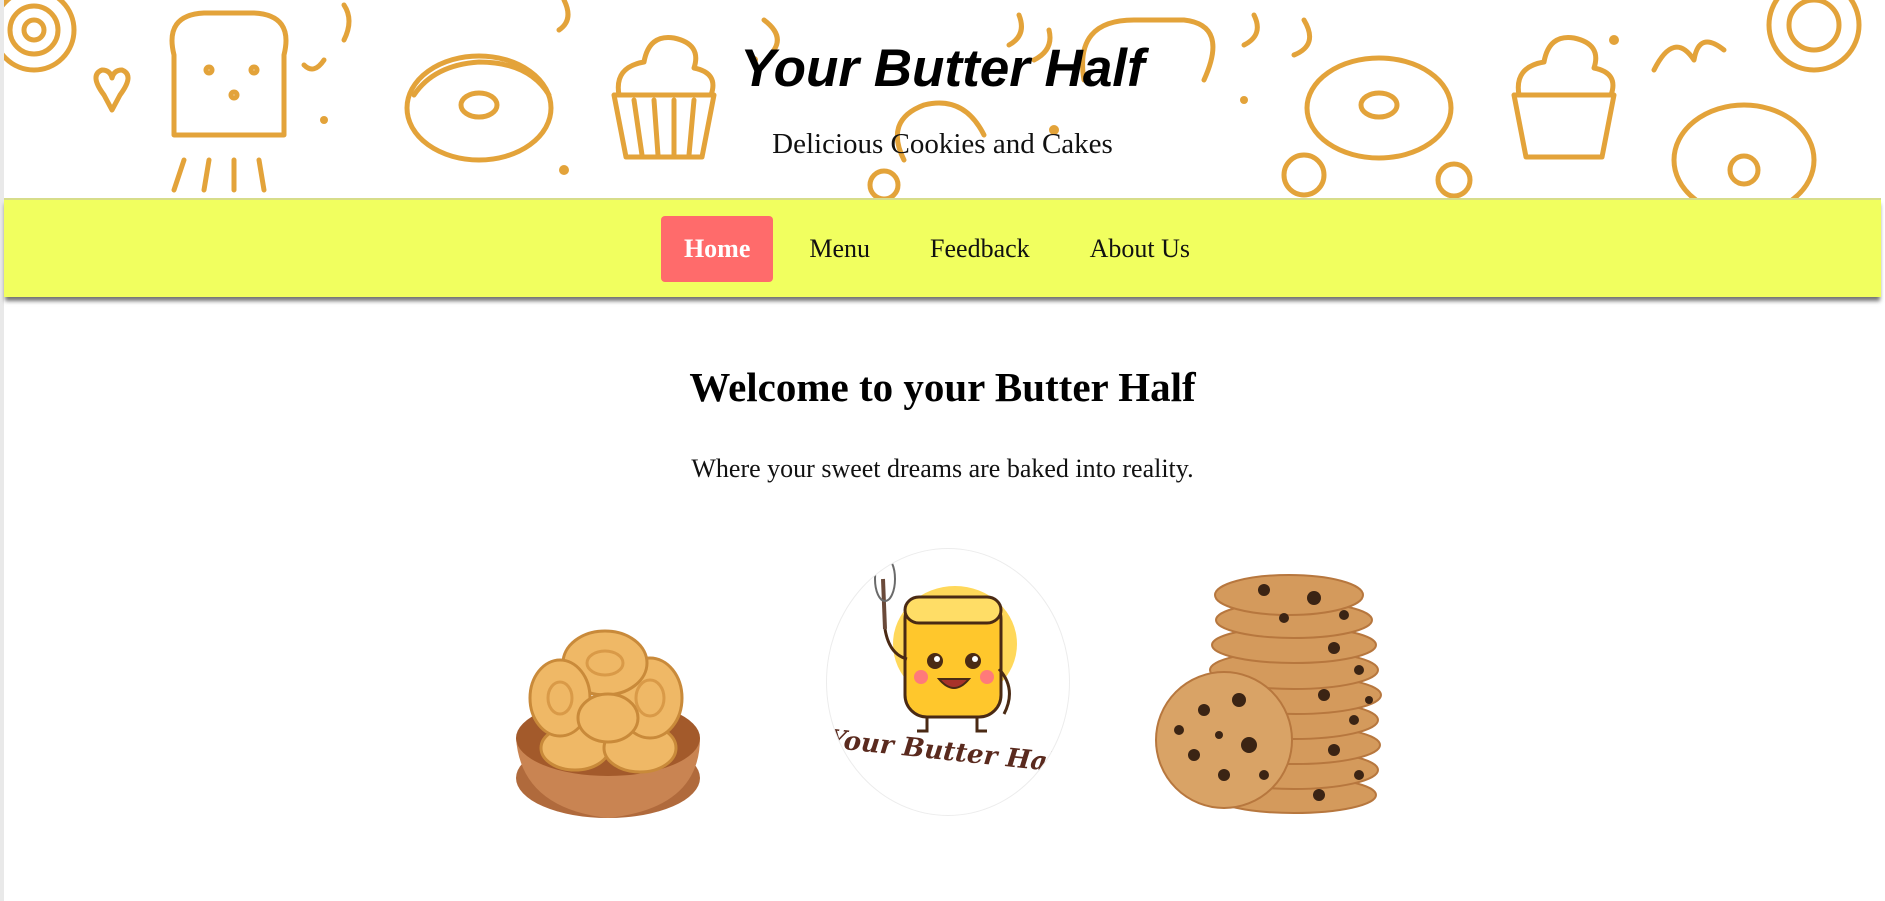 This screenshot has height=901, width=1885. What do you see at coordinates (948, 682) in the screenshot?
I see `logo-image: Your Butter Half` at bounding box center [948, 682].